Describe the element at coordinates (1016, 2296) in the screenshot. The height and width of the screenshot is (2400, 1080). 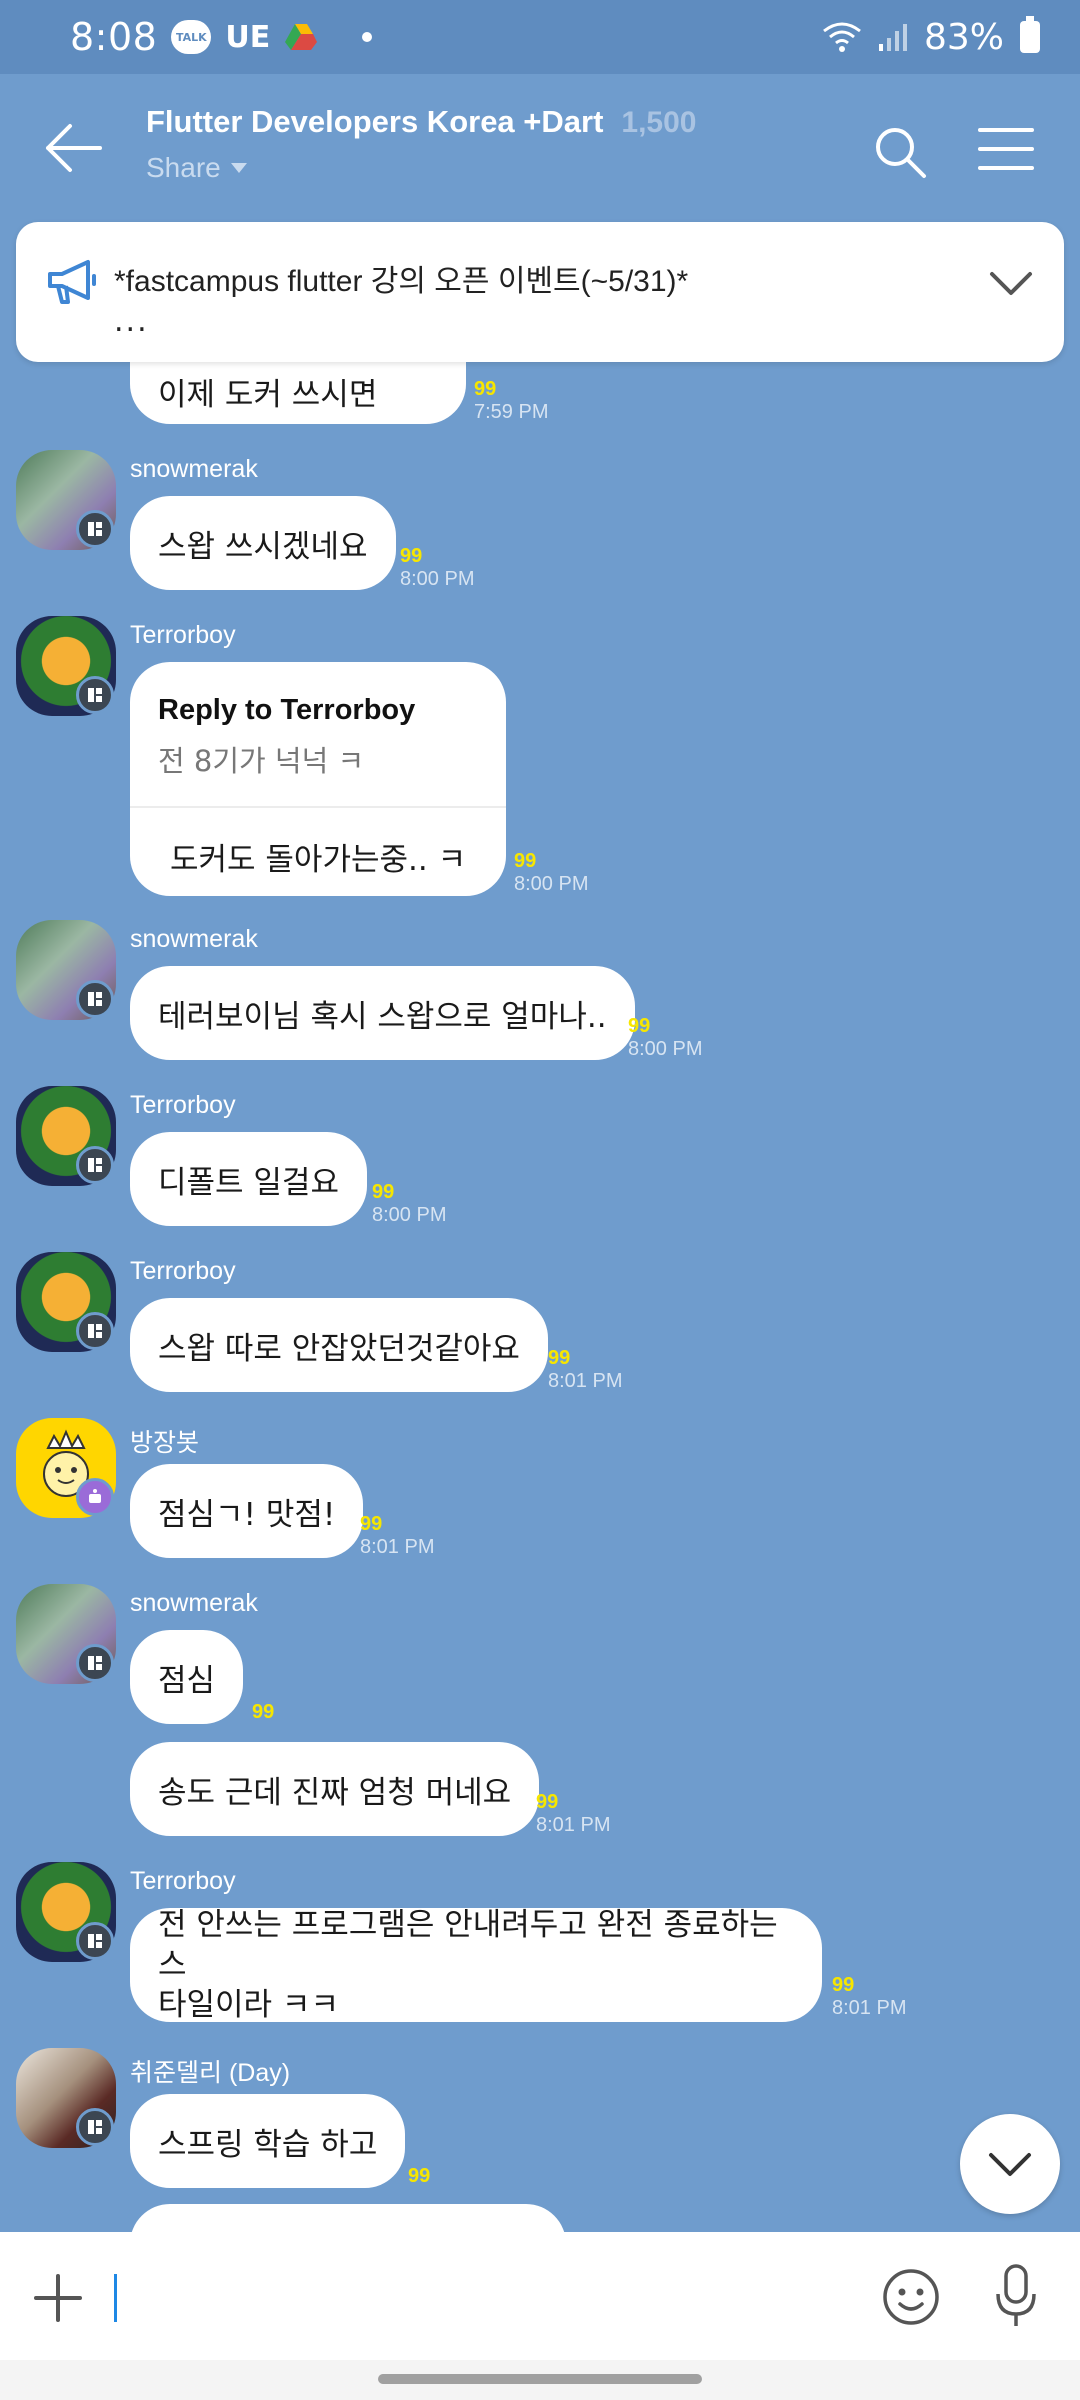
I see `mic-button` at that location.